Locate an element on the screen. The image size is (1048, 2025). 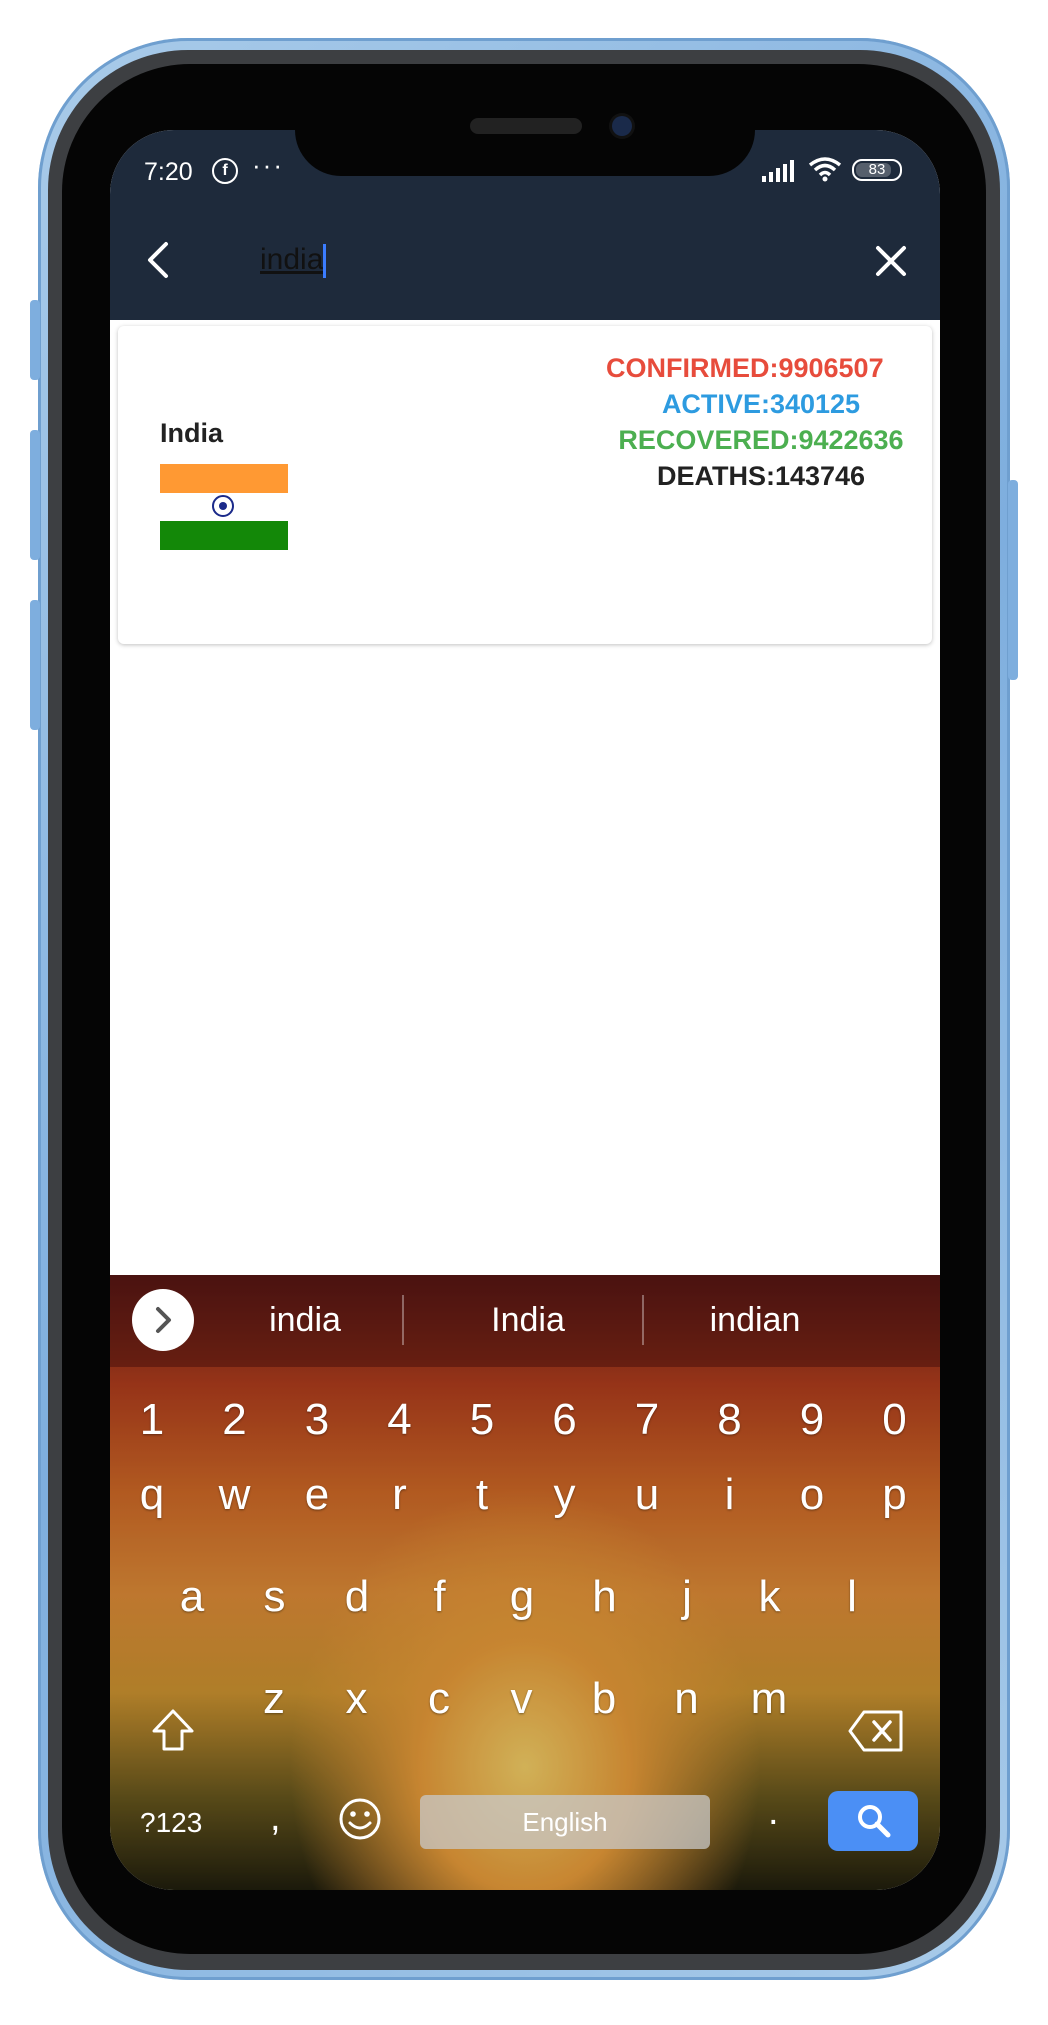
search-input: india is located at coordinates (470, 260).